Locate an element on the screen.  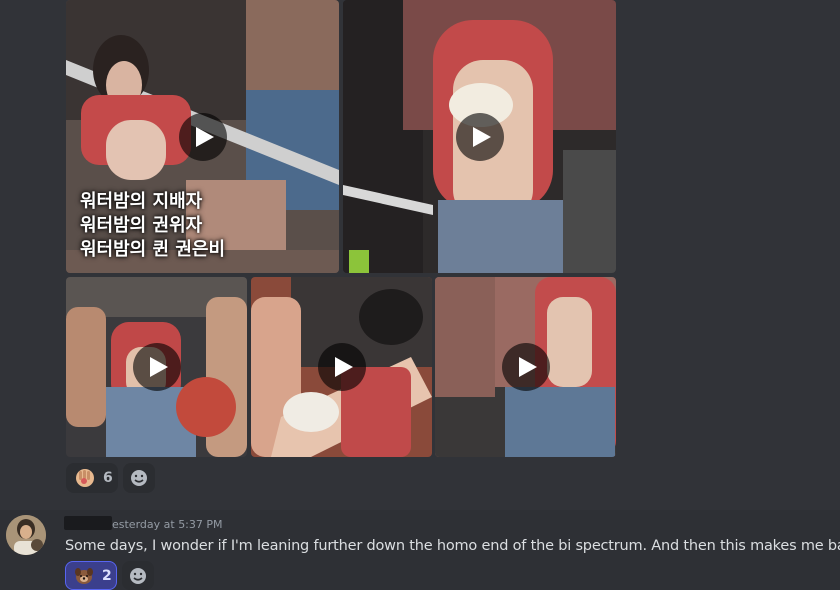
video-caption: 워터밤의 지배자 워터밤의 권위자 워터밤의 퀸 권은비 is located at coordinates (152, 226).